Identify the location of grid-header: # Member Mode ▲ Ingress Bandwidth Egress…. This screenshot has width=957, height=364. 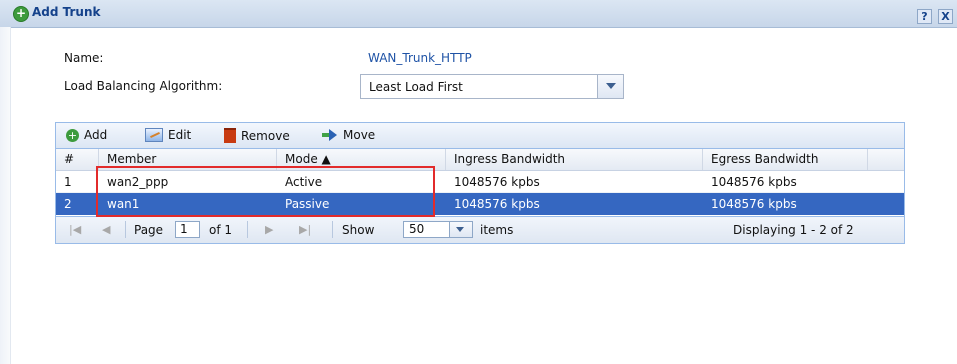
(480, 160).